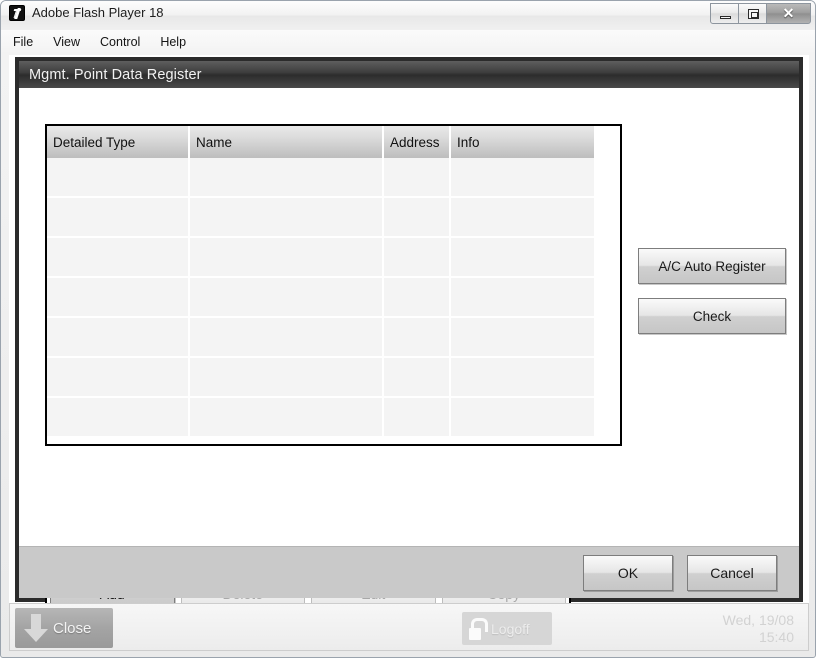 The height and width of the screenshot is (658, 816). What do you see at coordinates (408, 15) in the screenshot?
I see `title-bar: Adobe Flash Player 18 ✕` at bounding box center [408, 15].